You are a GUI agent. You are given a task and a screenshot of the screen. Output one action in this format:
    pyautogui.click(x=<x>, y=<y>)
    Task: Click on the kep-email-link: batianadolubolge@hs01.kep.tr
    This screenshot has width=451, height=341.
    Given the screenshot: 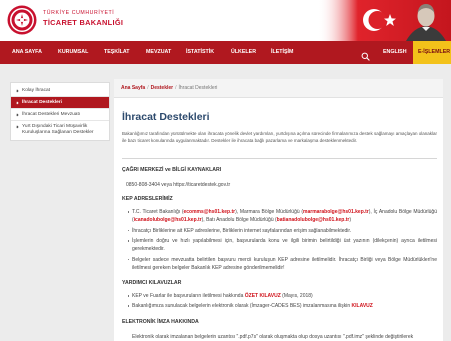 What is the action you would take?
    pyautogui.click(x=313, y=220)
    